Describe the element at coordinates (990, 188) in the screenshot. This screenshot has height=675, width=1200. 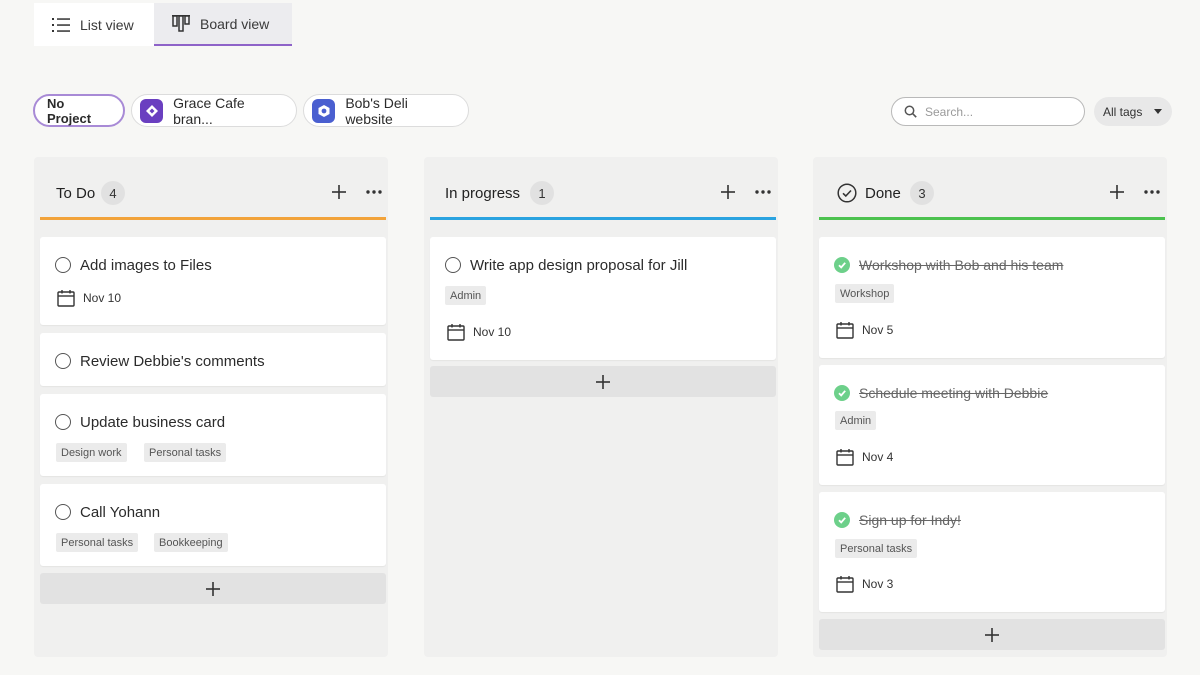
I see `column-header: Done 3` at that location.